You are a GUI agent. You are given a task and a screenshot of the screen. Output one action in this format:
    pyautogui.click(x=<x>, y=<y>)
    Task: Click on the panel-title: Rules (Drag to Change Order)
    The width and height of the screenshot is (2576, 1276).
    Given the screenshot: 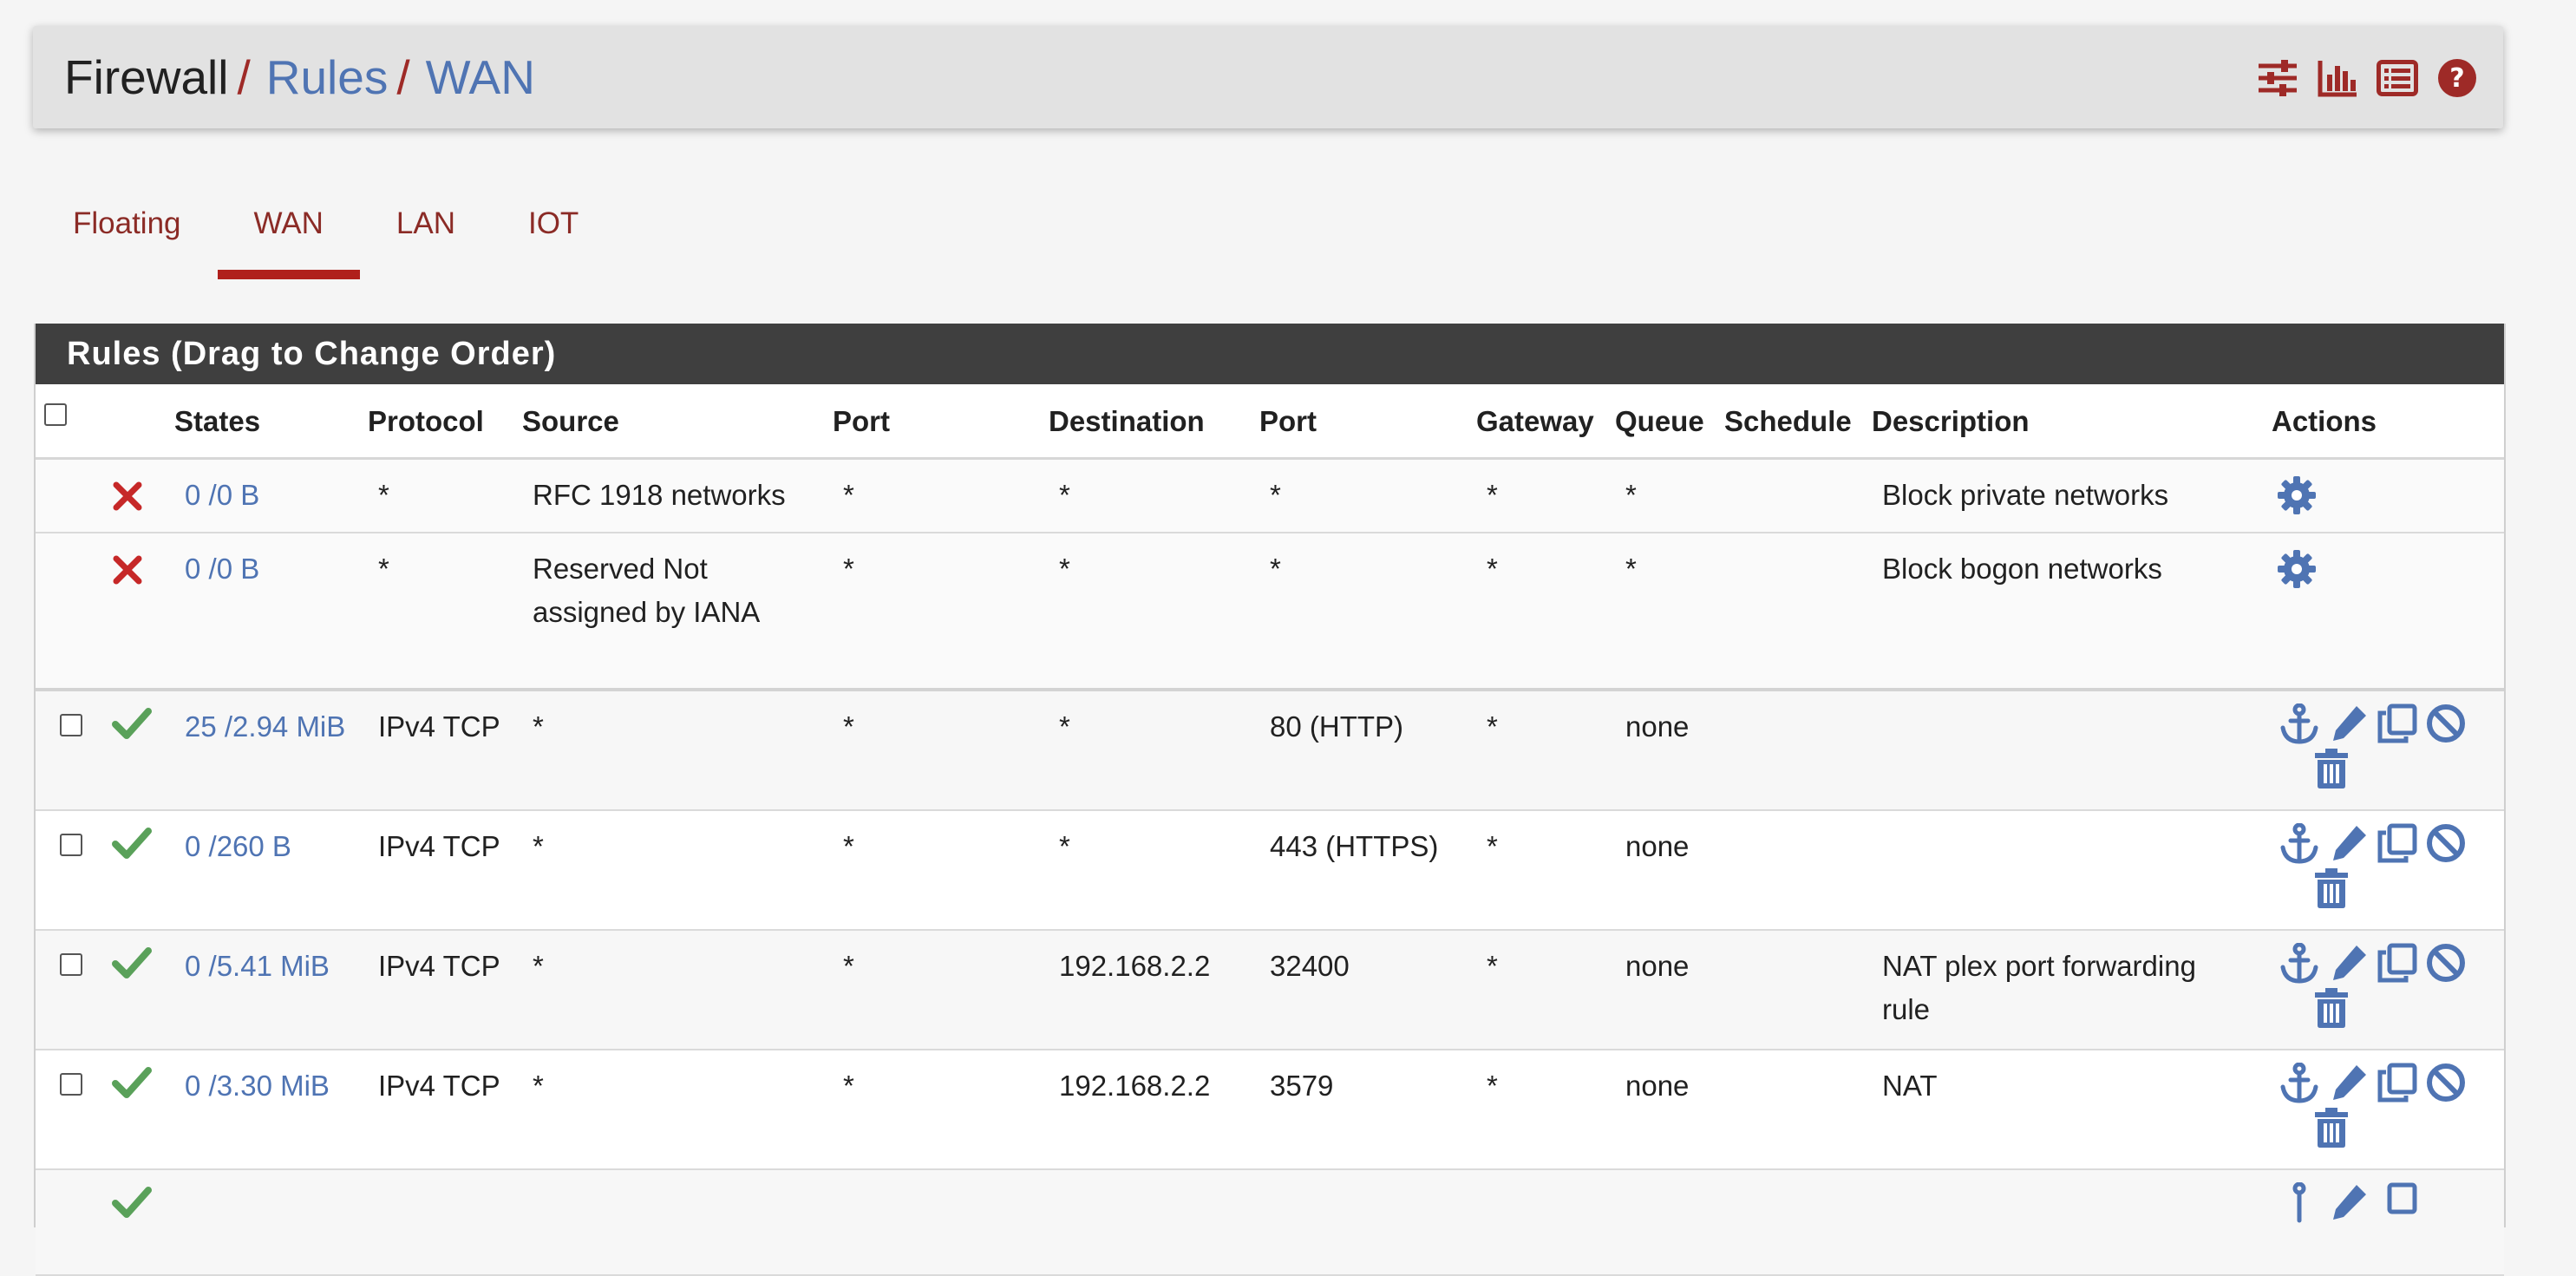 What is the action you would take?
    pyautogui.click(x=1270, y=354)
    